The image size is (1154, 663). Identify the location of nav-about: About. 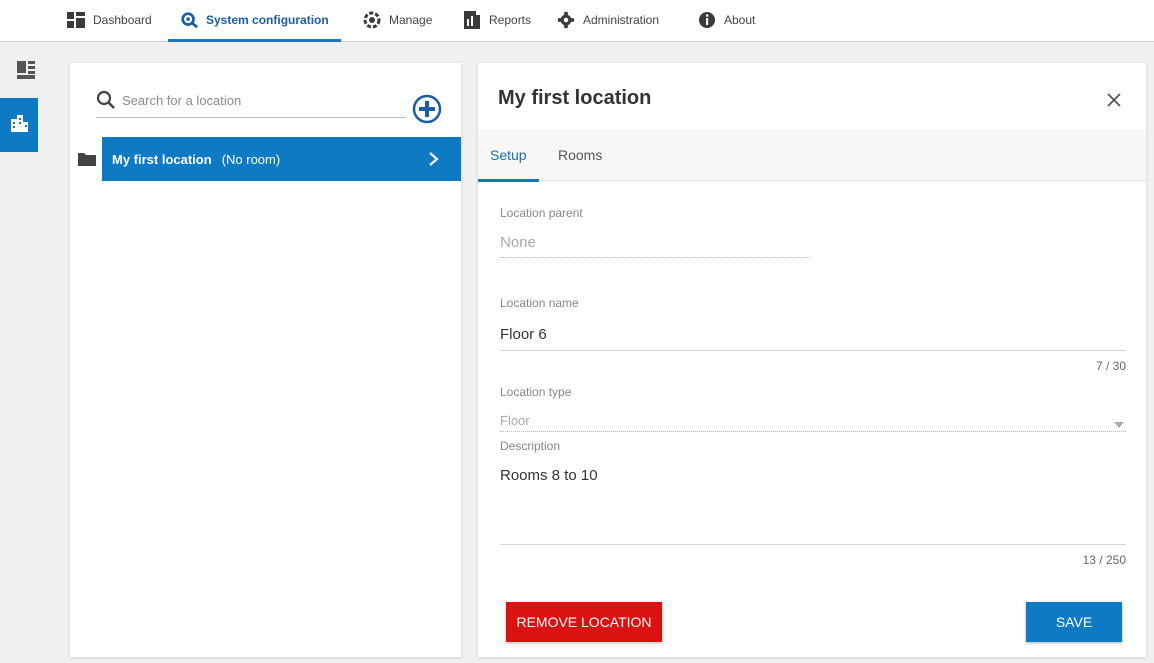
(726, 20).